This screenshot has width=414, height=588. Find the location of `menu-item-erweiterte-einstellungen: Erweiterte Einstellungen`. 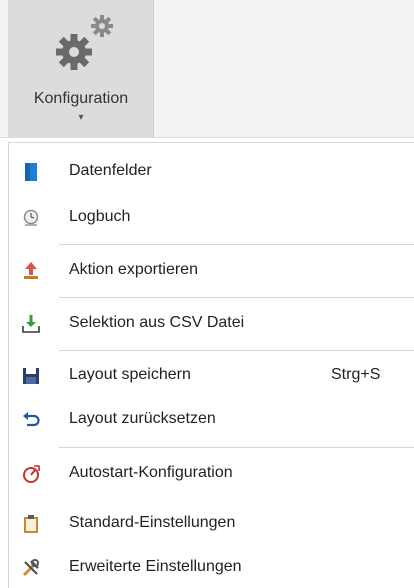

menu-item-erweiterte-einstellungen: Erweiterte Einstellungen is located at coordinates (211, 568).